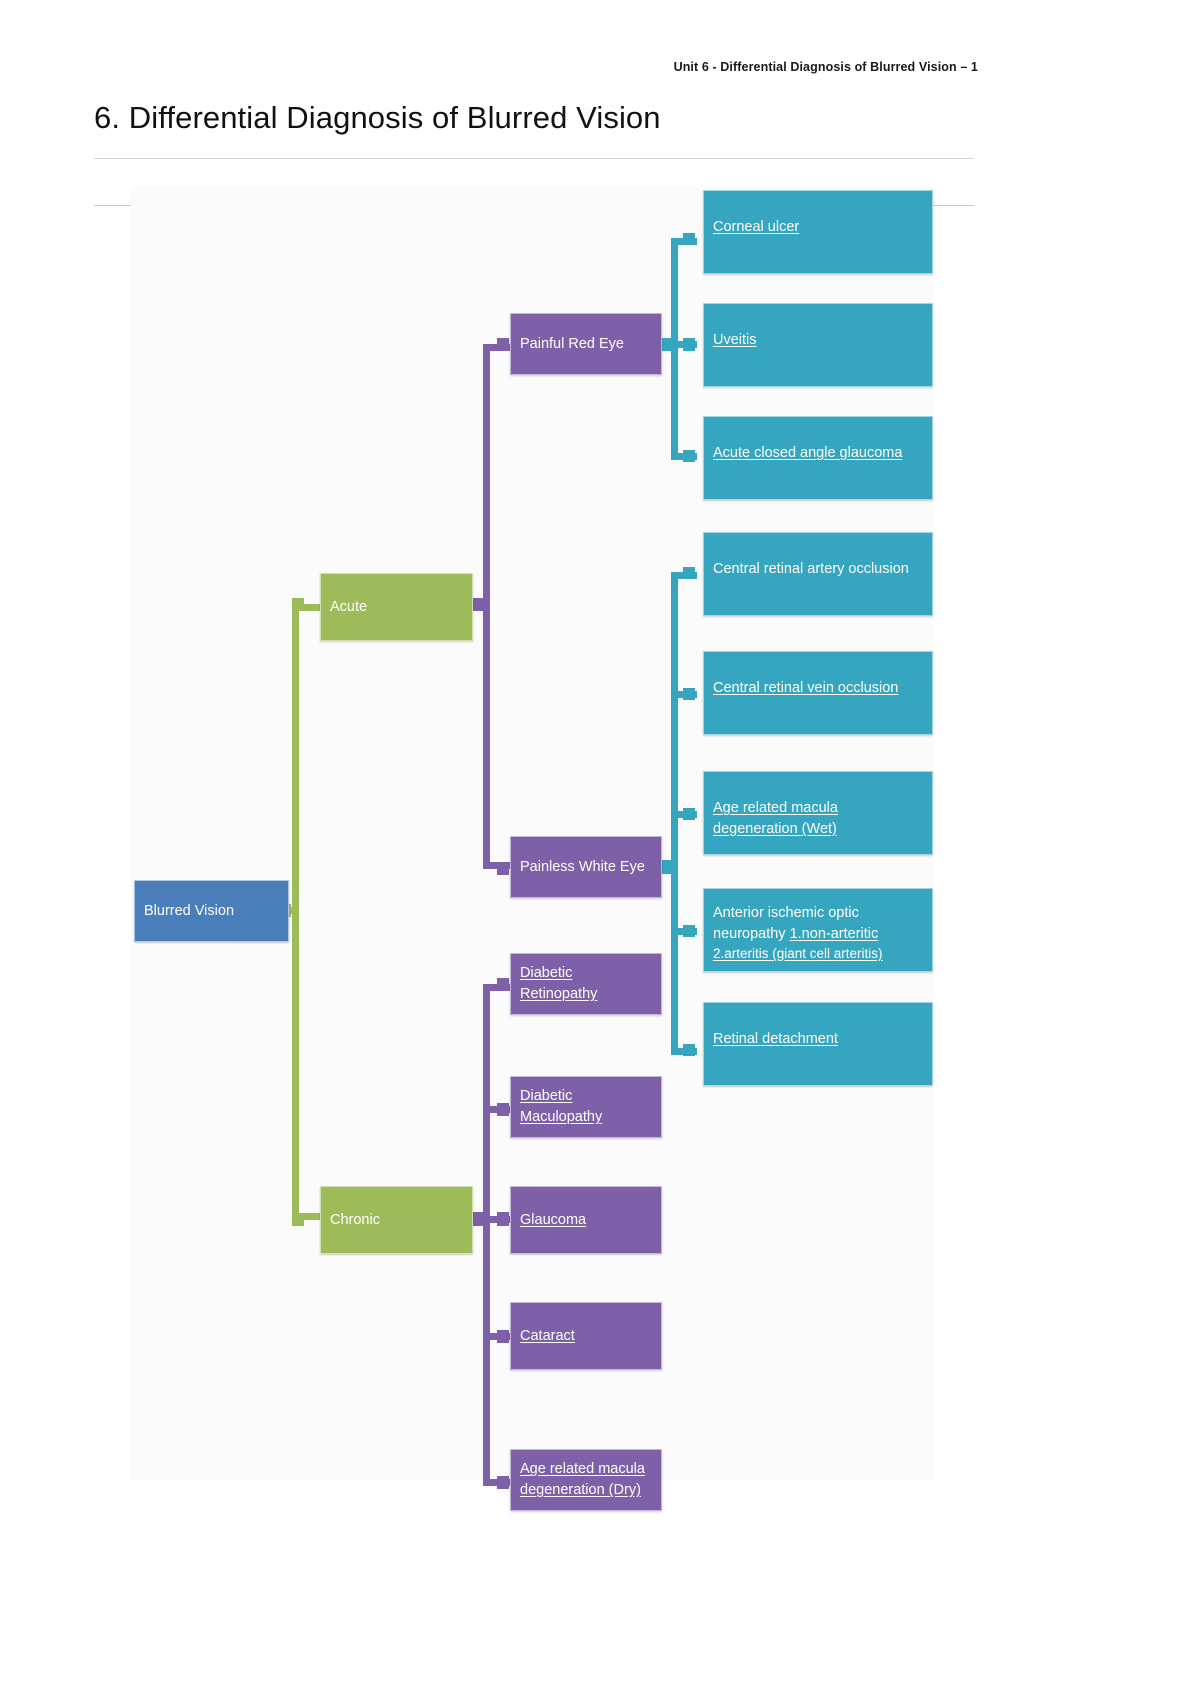 Image resolution: width=1200 pixels, height=1698 pixels. What do you see at coordinates (751, 933) in the screenshot?
I see `node-label-line2-plain: neuropathy` at bounding box center [751, 933].